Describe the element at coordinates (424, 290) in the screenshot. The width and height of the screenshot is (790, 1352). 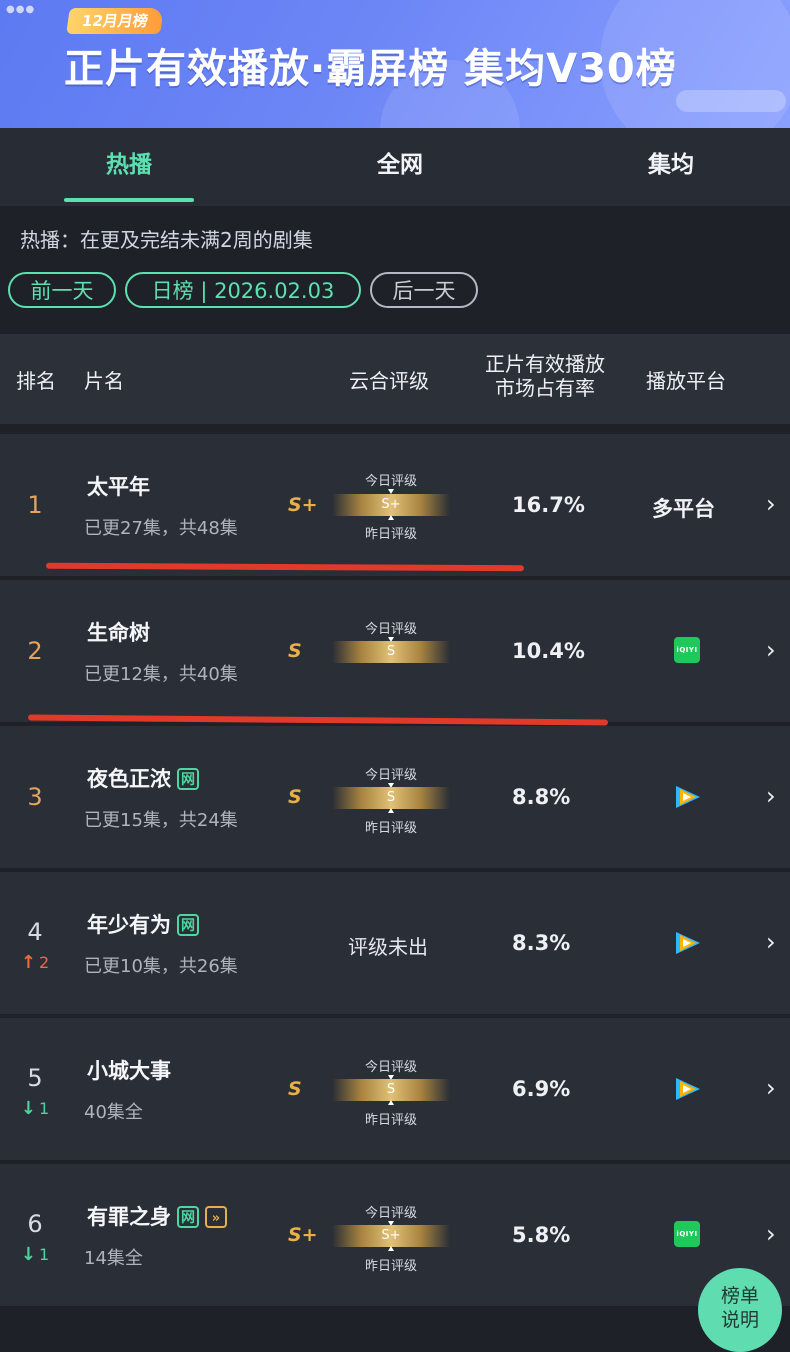
I see `next-day-button: 后一天` at that location.